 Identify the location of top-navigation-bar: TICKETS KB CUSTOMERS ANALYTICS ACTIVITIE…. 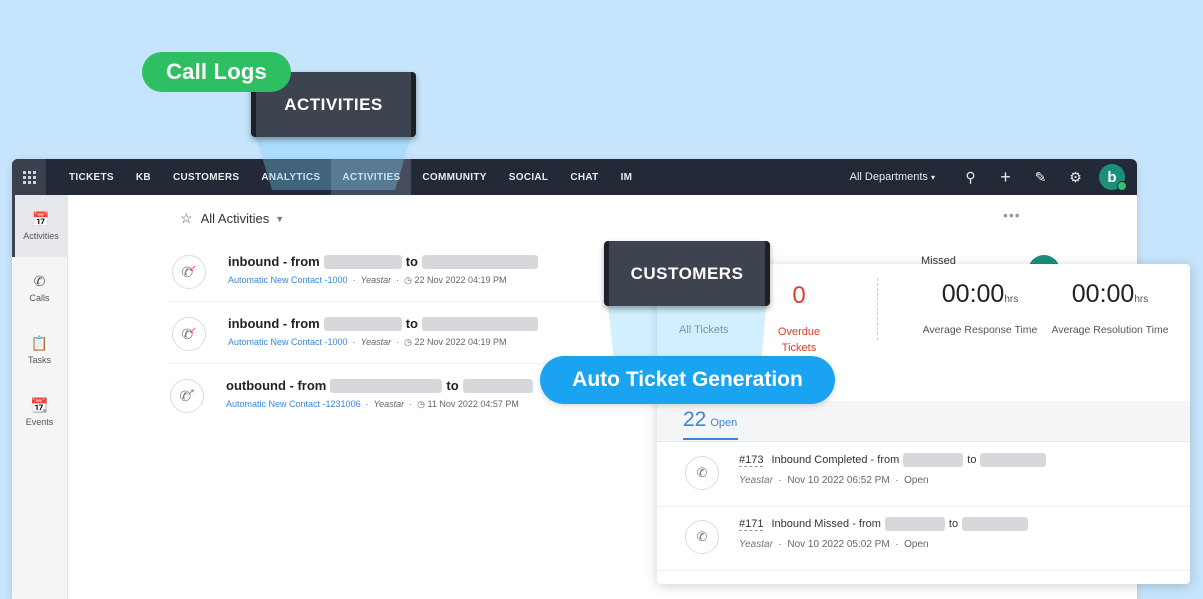
(574, 177).